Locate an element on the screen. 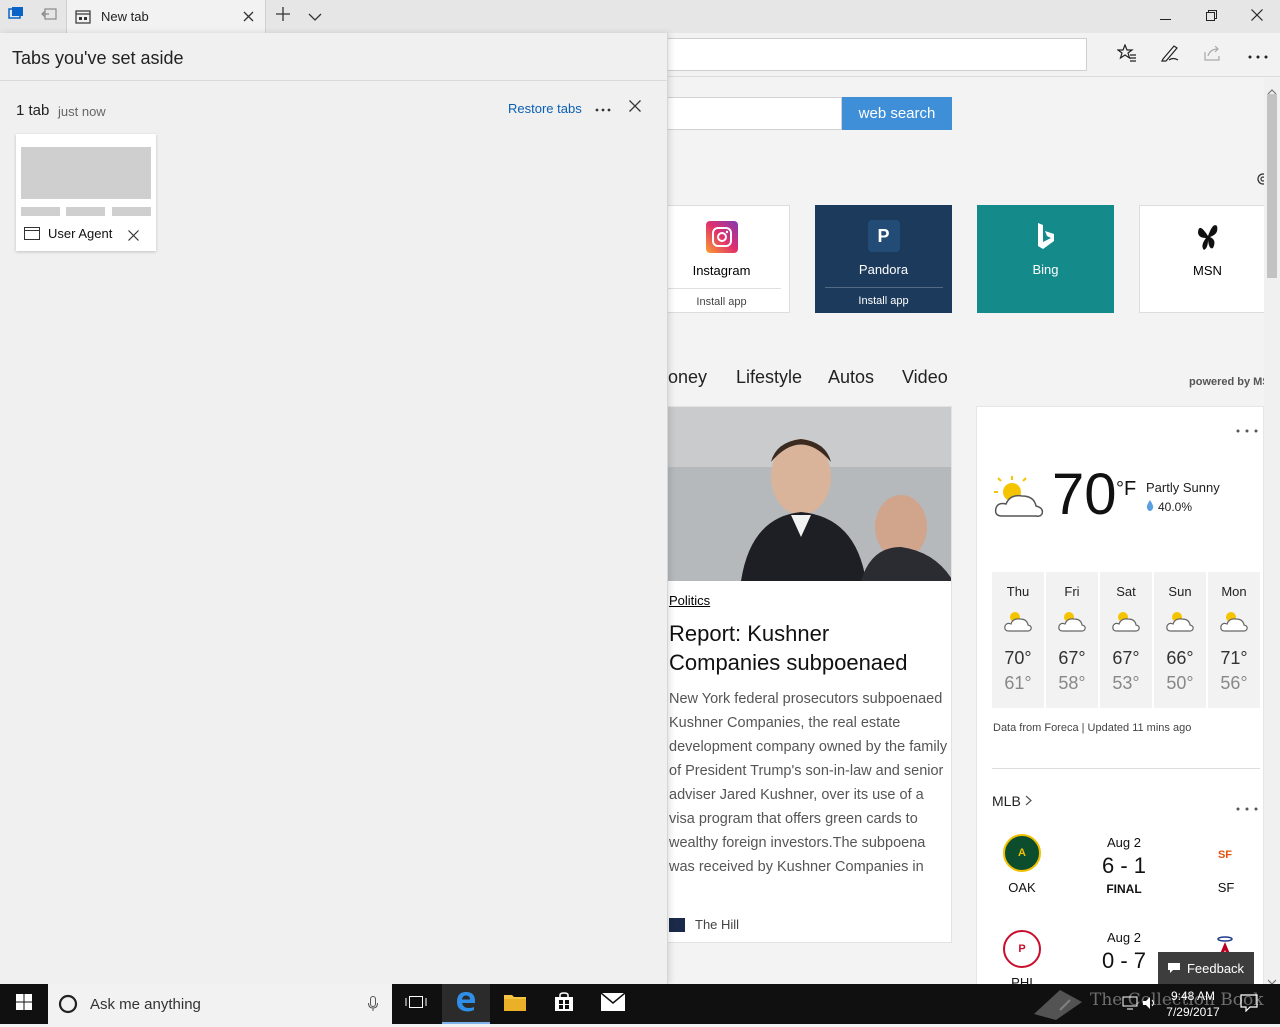 The image size is (1280, 1027). nav-video: Video is located at coordinates (925, 377).